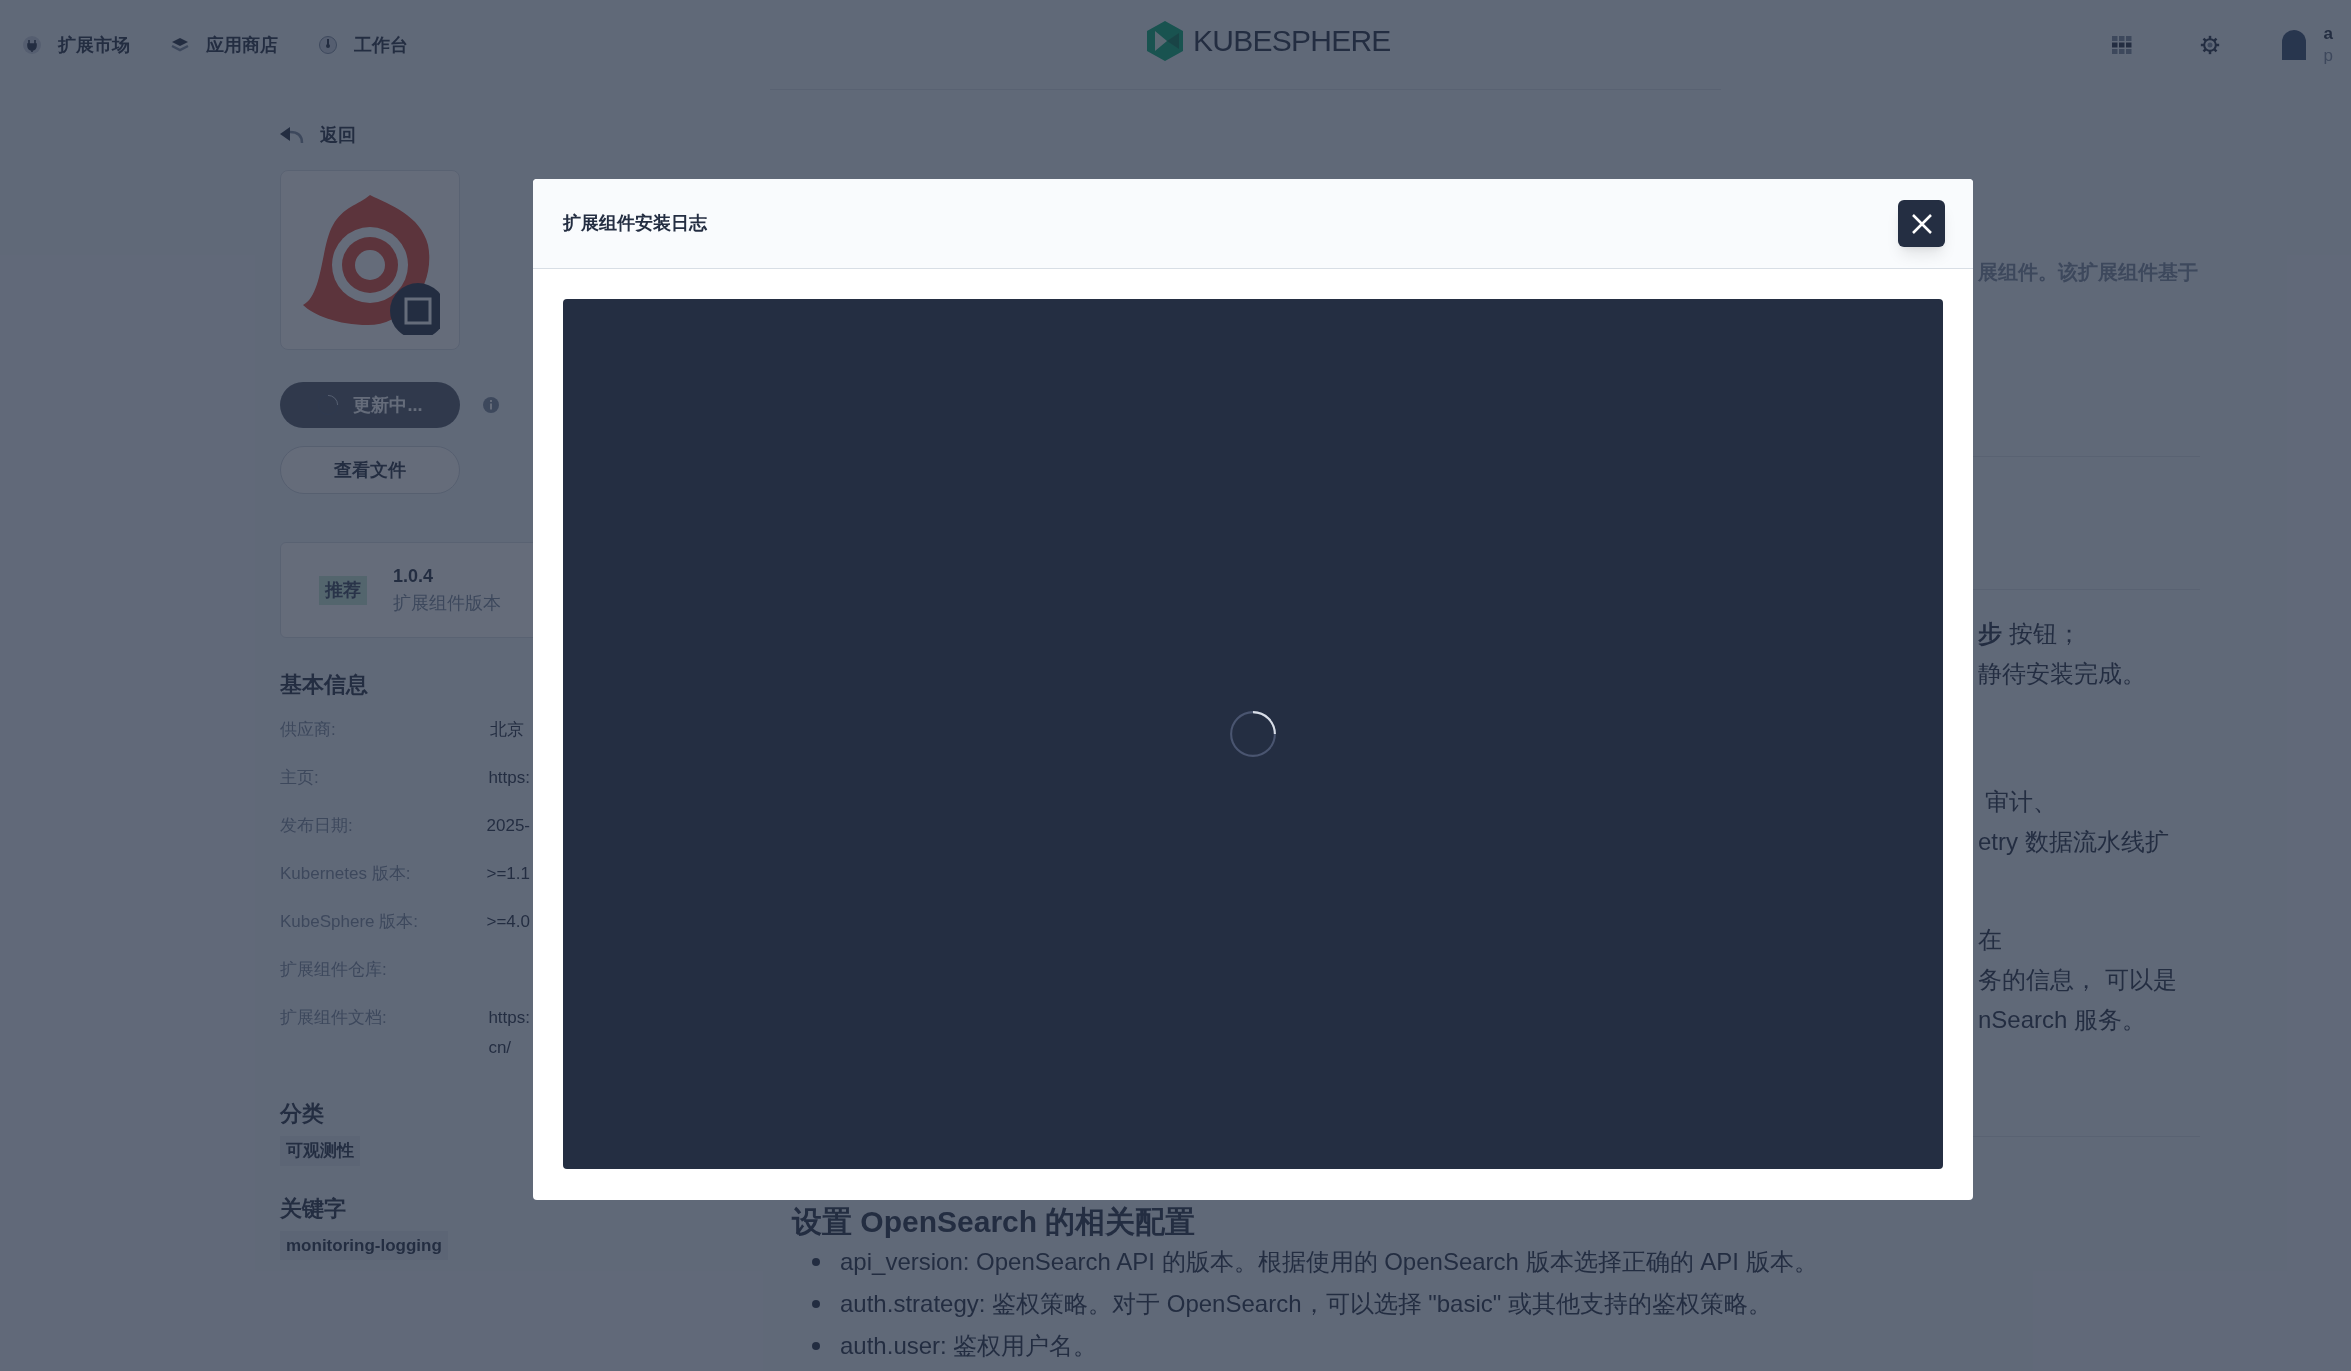 The height and width of the screenshot is (1371, 2351). I want to click on description-text: etry 数据流水线扩, so click(2074, 842).